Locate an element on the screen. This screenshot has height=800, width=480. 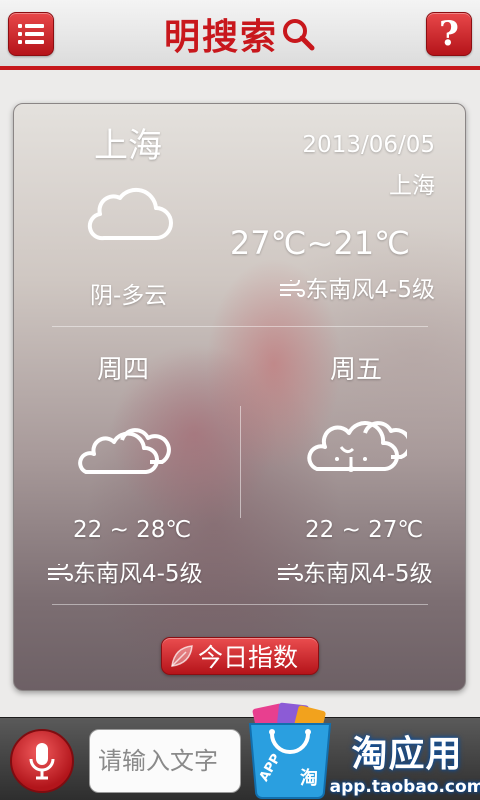
city-name: 上海 is located at coordinates (128, 146).